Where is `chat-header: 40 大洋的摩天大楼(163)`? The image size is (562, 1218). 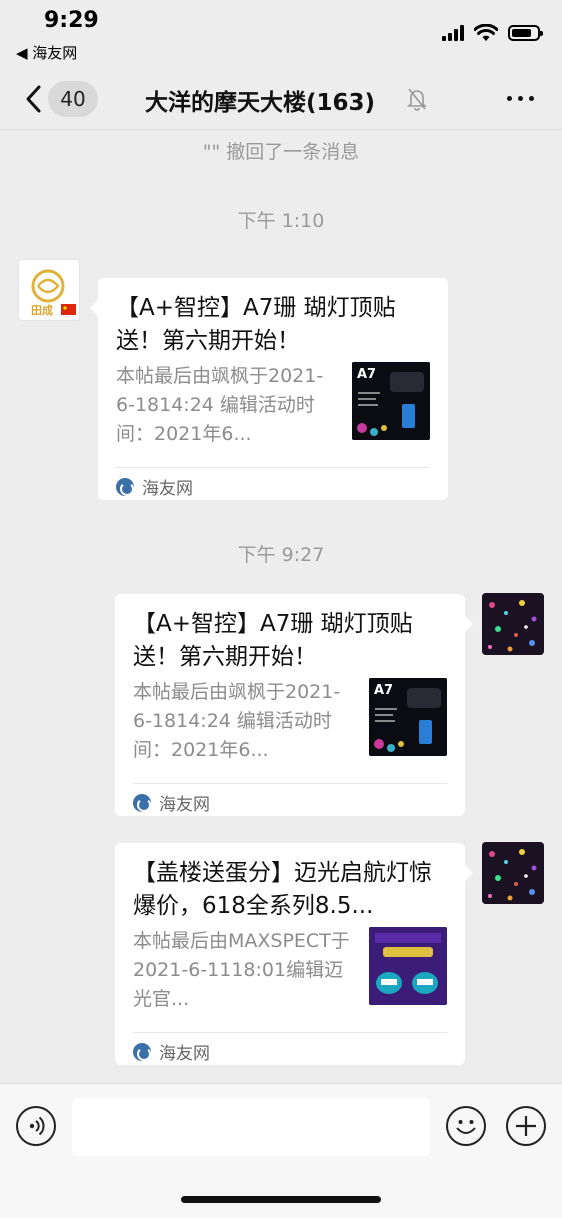 chat-header: 40 大洋的摩天大楼(163) is located at coordinates (281, 99).